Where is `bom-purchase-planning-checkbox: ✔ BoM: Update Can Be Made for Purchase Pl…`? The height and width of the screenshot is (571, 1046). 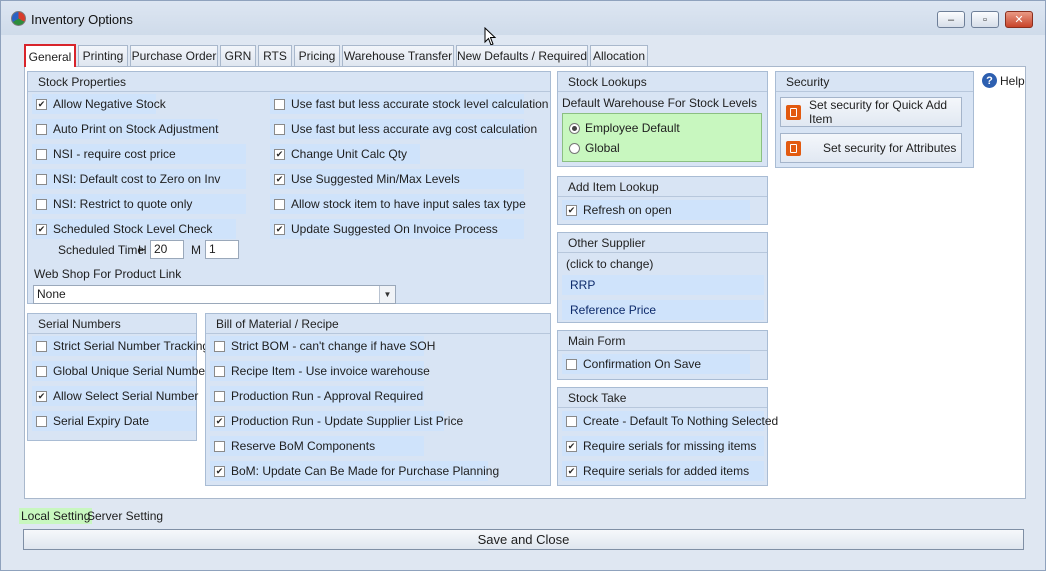
bom-purchase-planning-checkbox: ✔ BoM: Update Can Be Made for Purchase Pl… is located at coordinates (354, 471).